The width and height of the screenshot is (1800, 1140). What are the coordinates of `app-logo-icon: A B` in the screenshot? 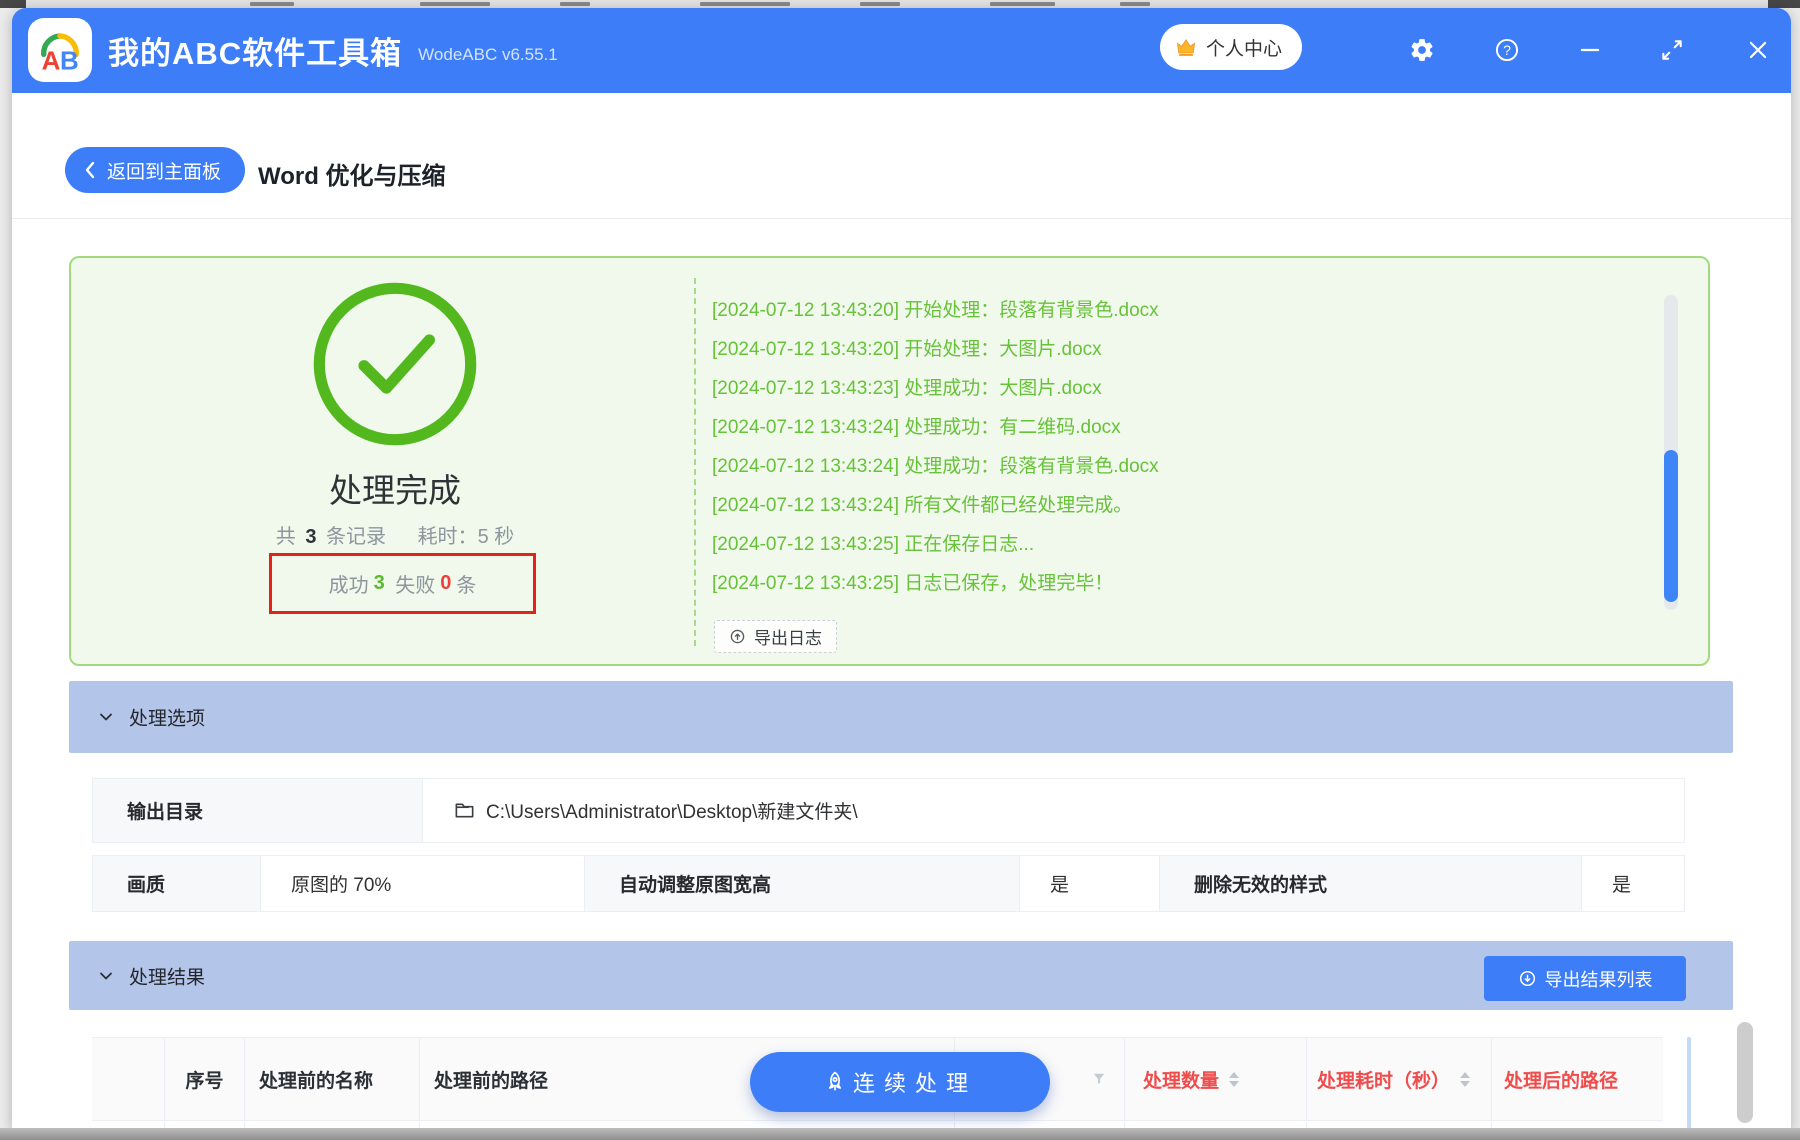 It's located at (60, 50).